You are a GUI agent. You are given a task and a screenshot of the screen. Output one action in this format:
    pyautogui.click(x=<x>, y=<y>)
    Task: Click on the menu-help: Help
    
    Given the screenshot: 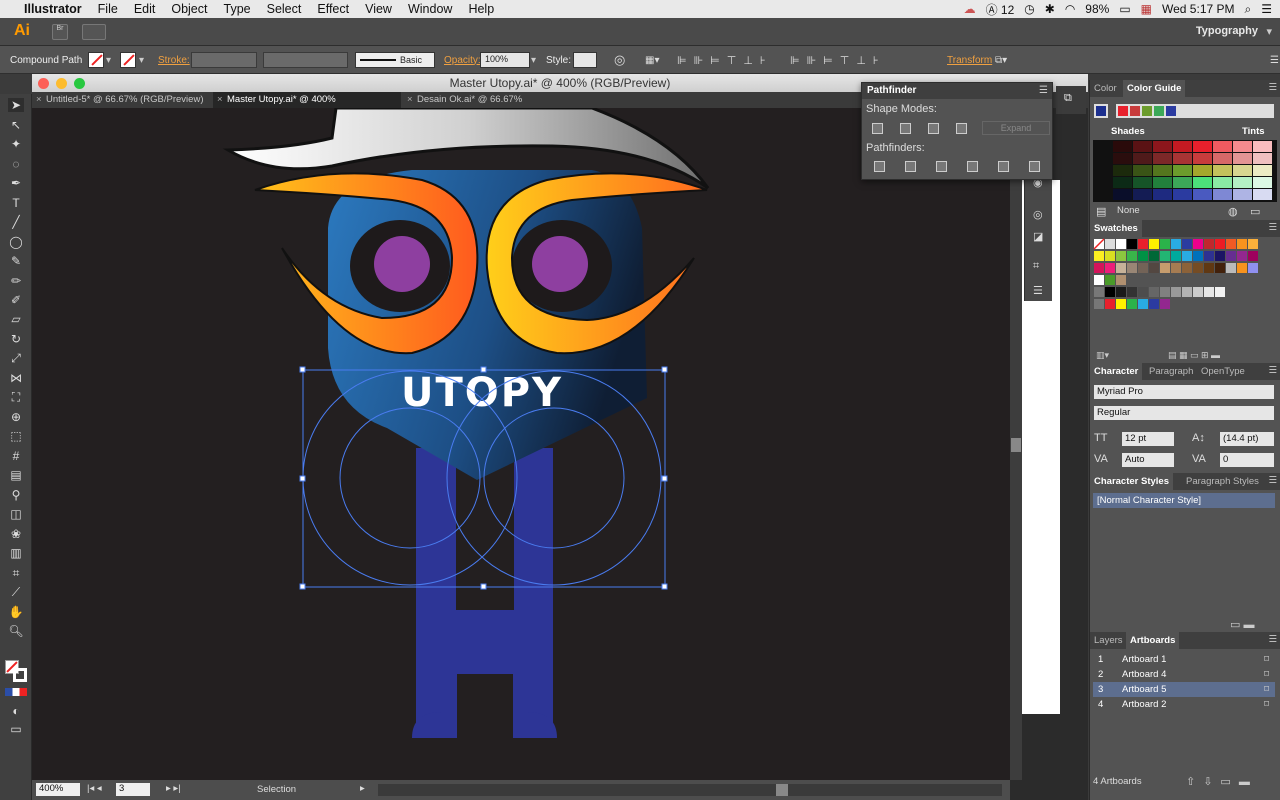 What is the action you would take?
    pyautogui.click(x=481, y=9)
    